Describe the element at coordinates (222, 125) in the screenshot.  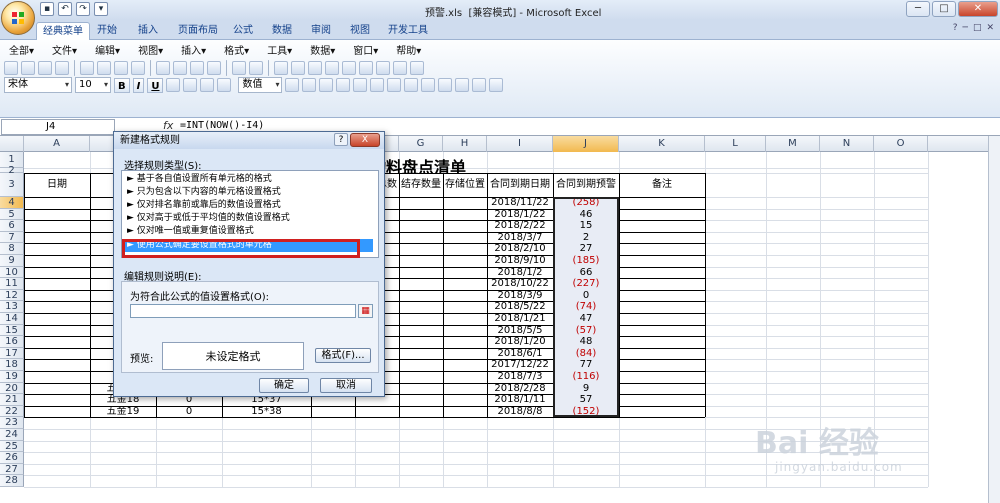
I see `formula-input: =INT(NOW()-I4)` at that location.